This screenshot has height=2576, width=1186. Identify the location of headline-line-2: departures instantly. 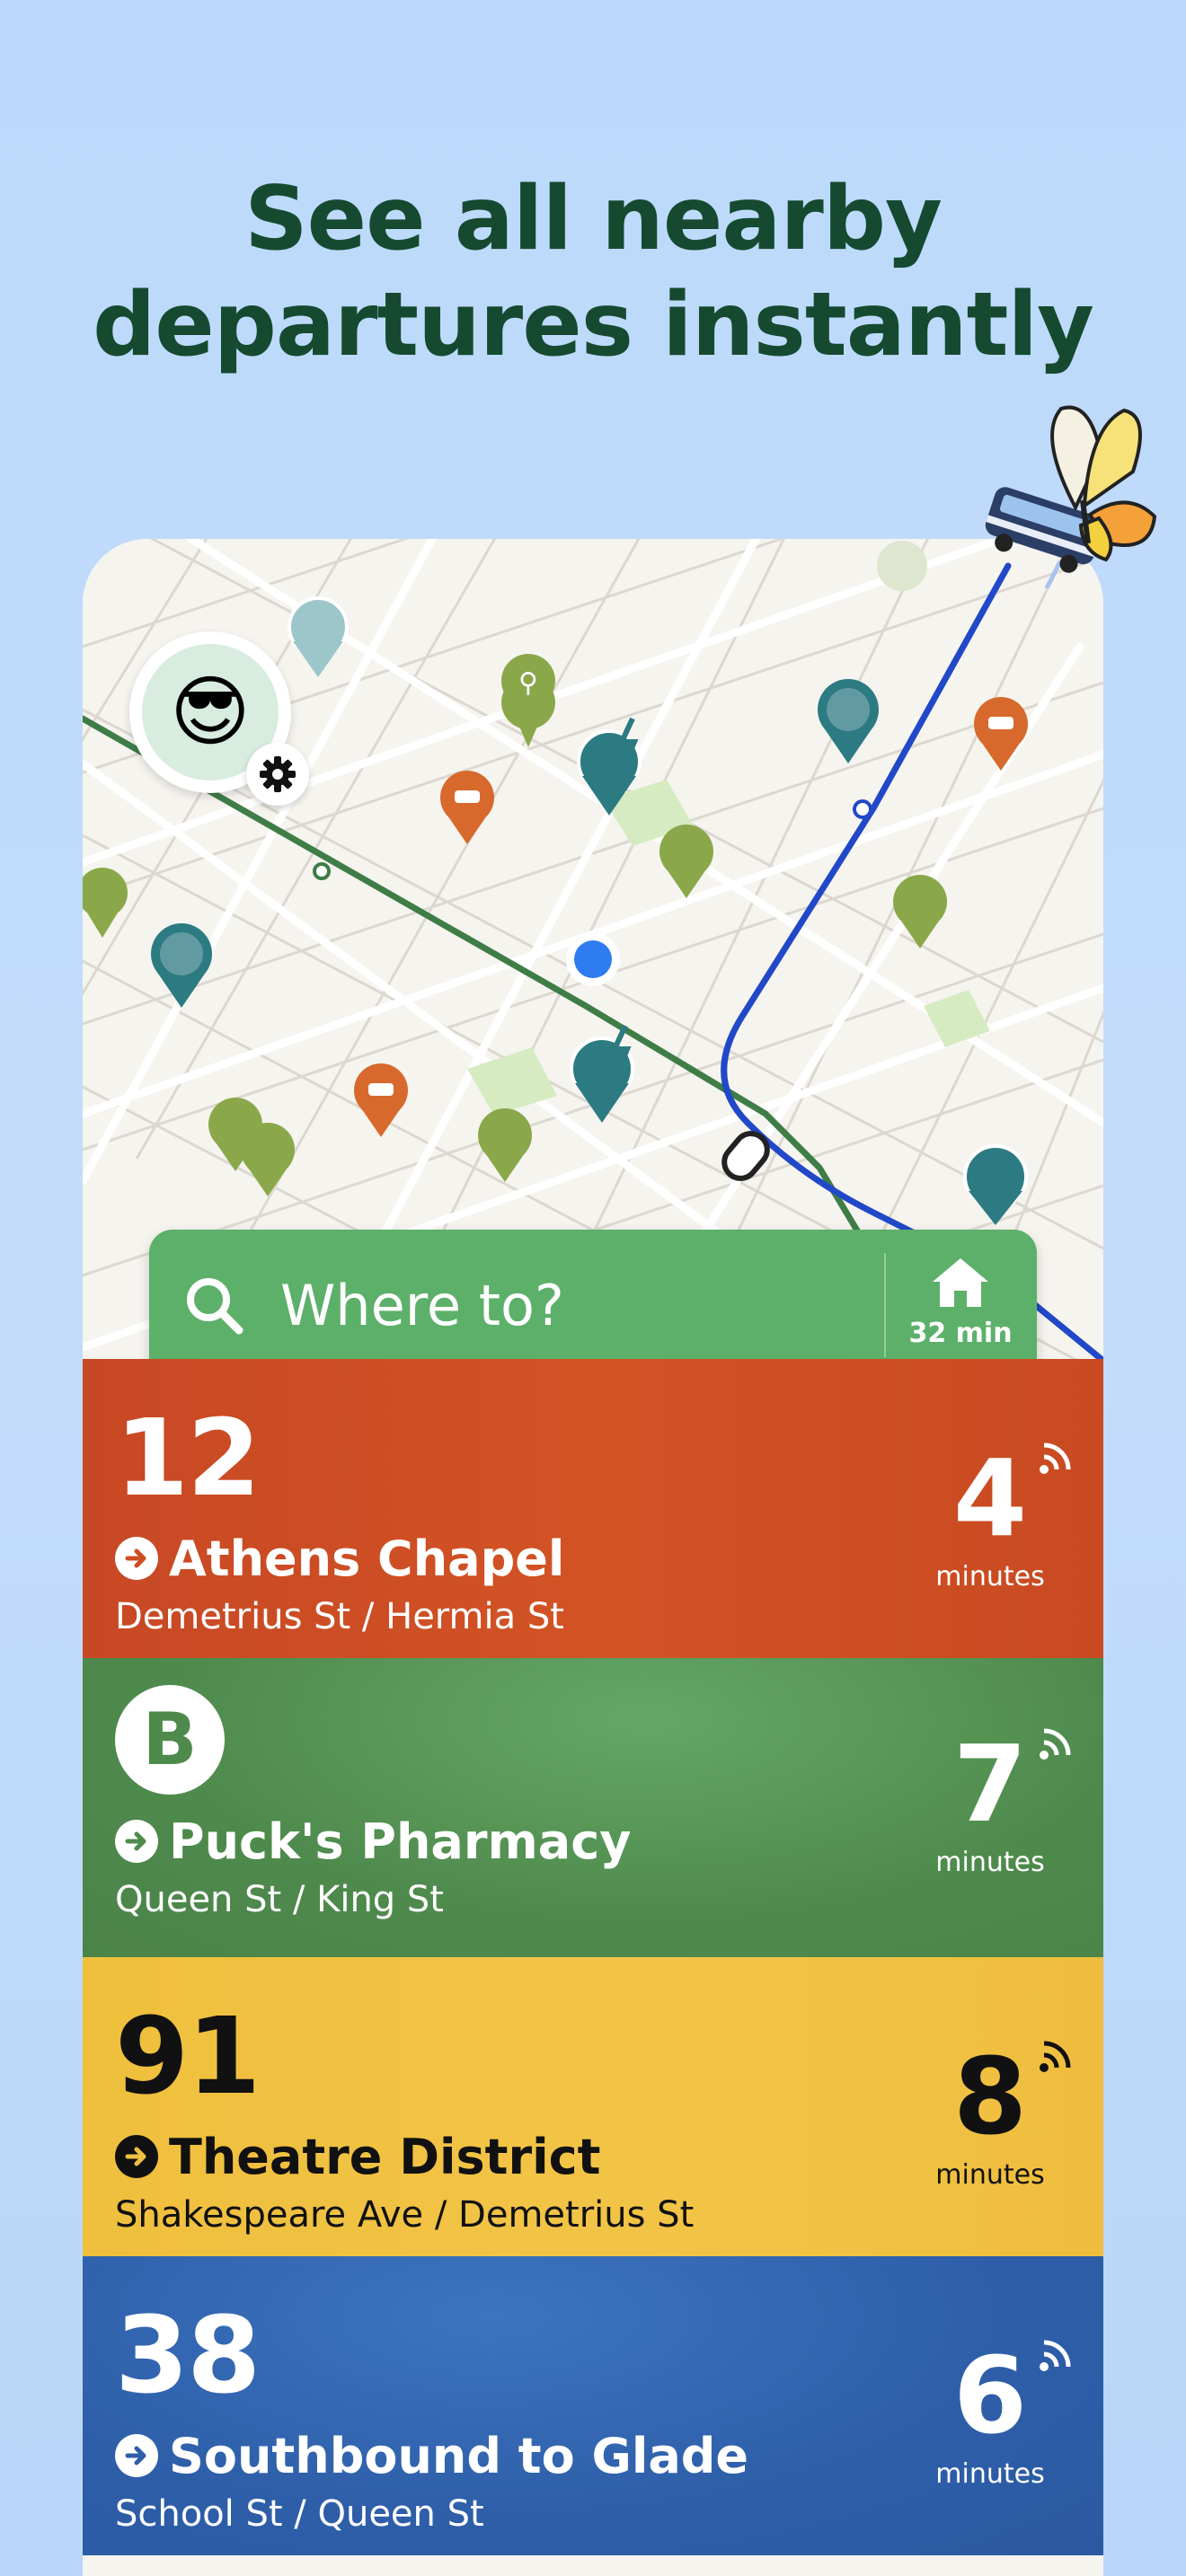
(593, 325).